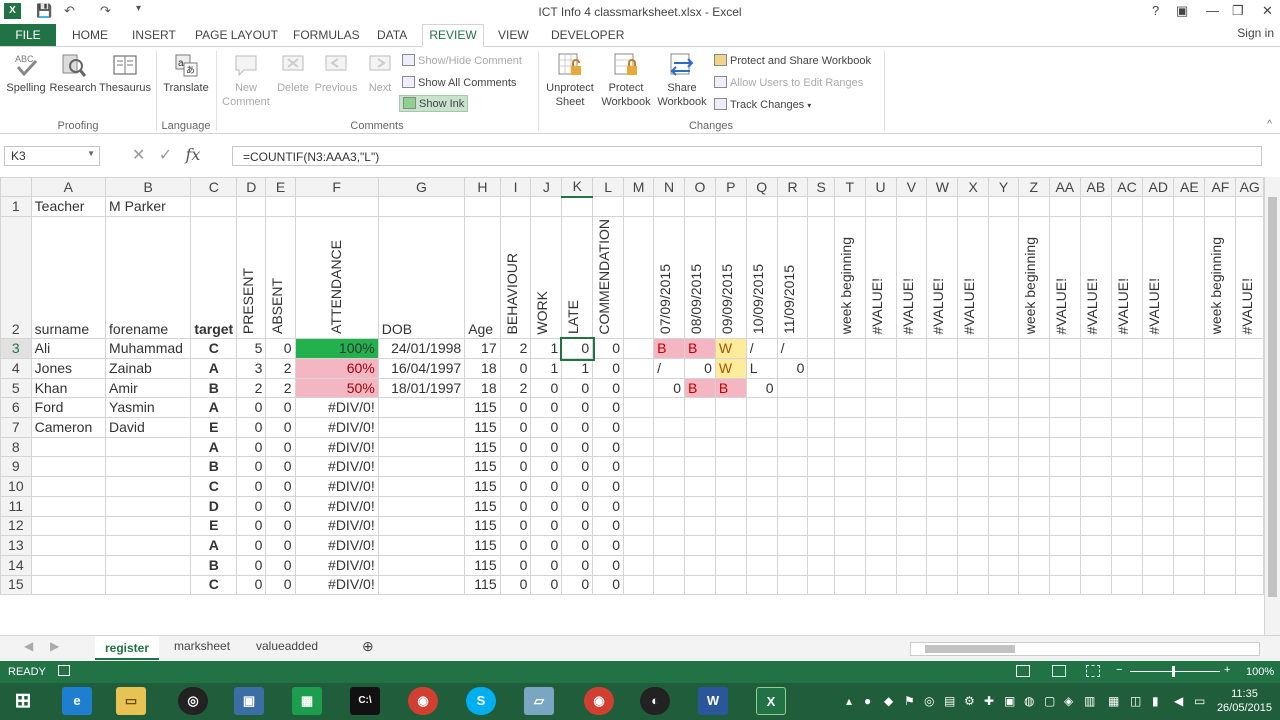 This screenshot has height=720, width=1280. Describe the element at coordinates (251, 408) in the screenshot. I see `present-cell: 0` at that location.